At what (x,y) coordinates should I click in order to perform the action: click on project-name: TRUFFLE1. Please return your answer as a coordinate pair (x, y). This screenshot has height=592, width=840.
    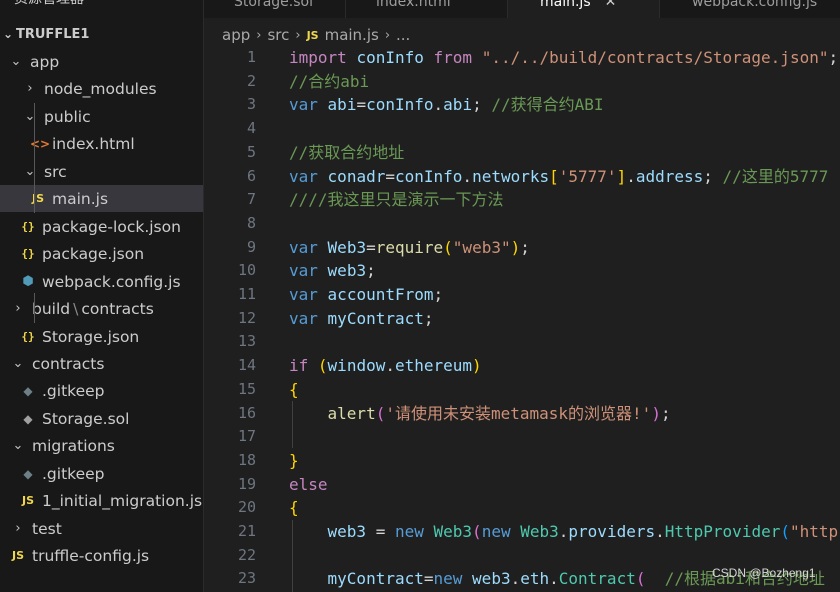
    Looking at the image, I should click on (53, 34).